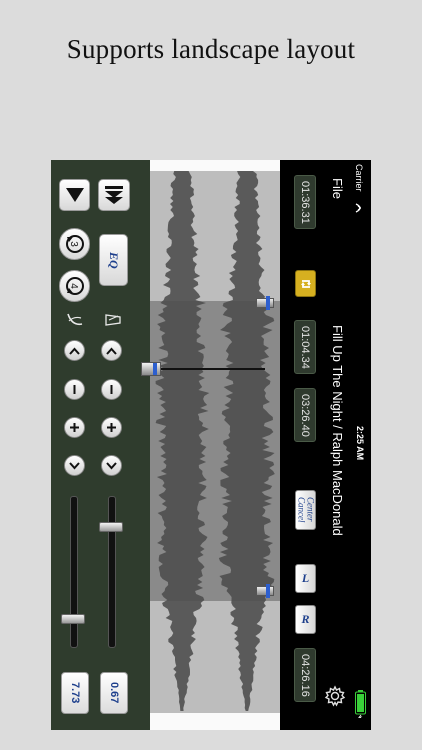  I want to click on speed-value: 7.73, so click(75, 693).